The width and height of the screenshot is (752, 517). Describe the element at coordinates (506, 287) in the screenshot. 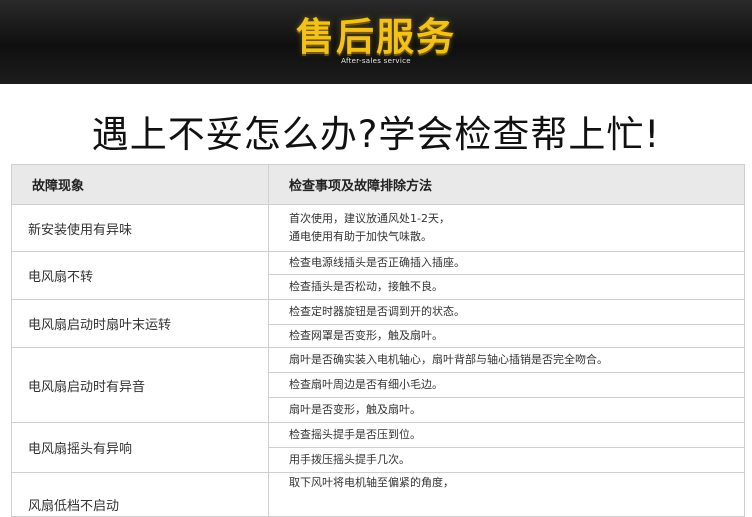

I see `solution-cell: 检查插头是否松动，接触不良。` at that location.